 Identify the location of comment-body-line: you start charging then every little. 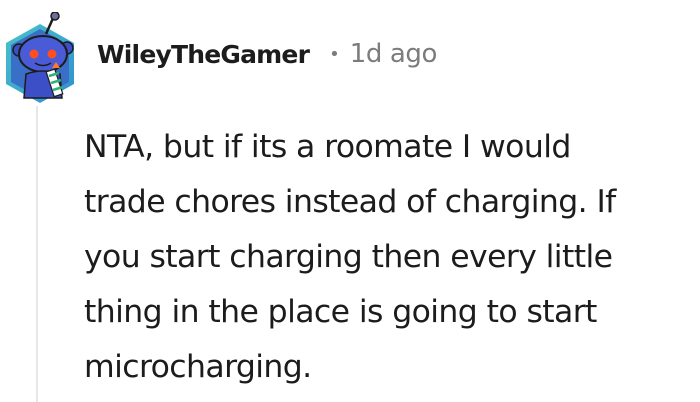
(348, 257).